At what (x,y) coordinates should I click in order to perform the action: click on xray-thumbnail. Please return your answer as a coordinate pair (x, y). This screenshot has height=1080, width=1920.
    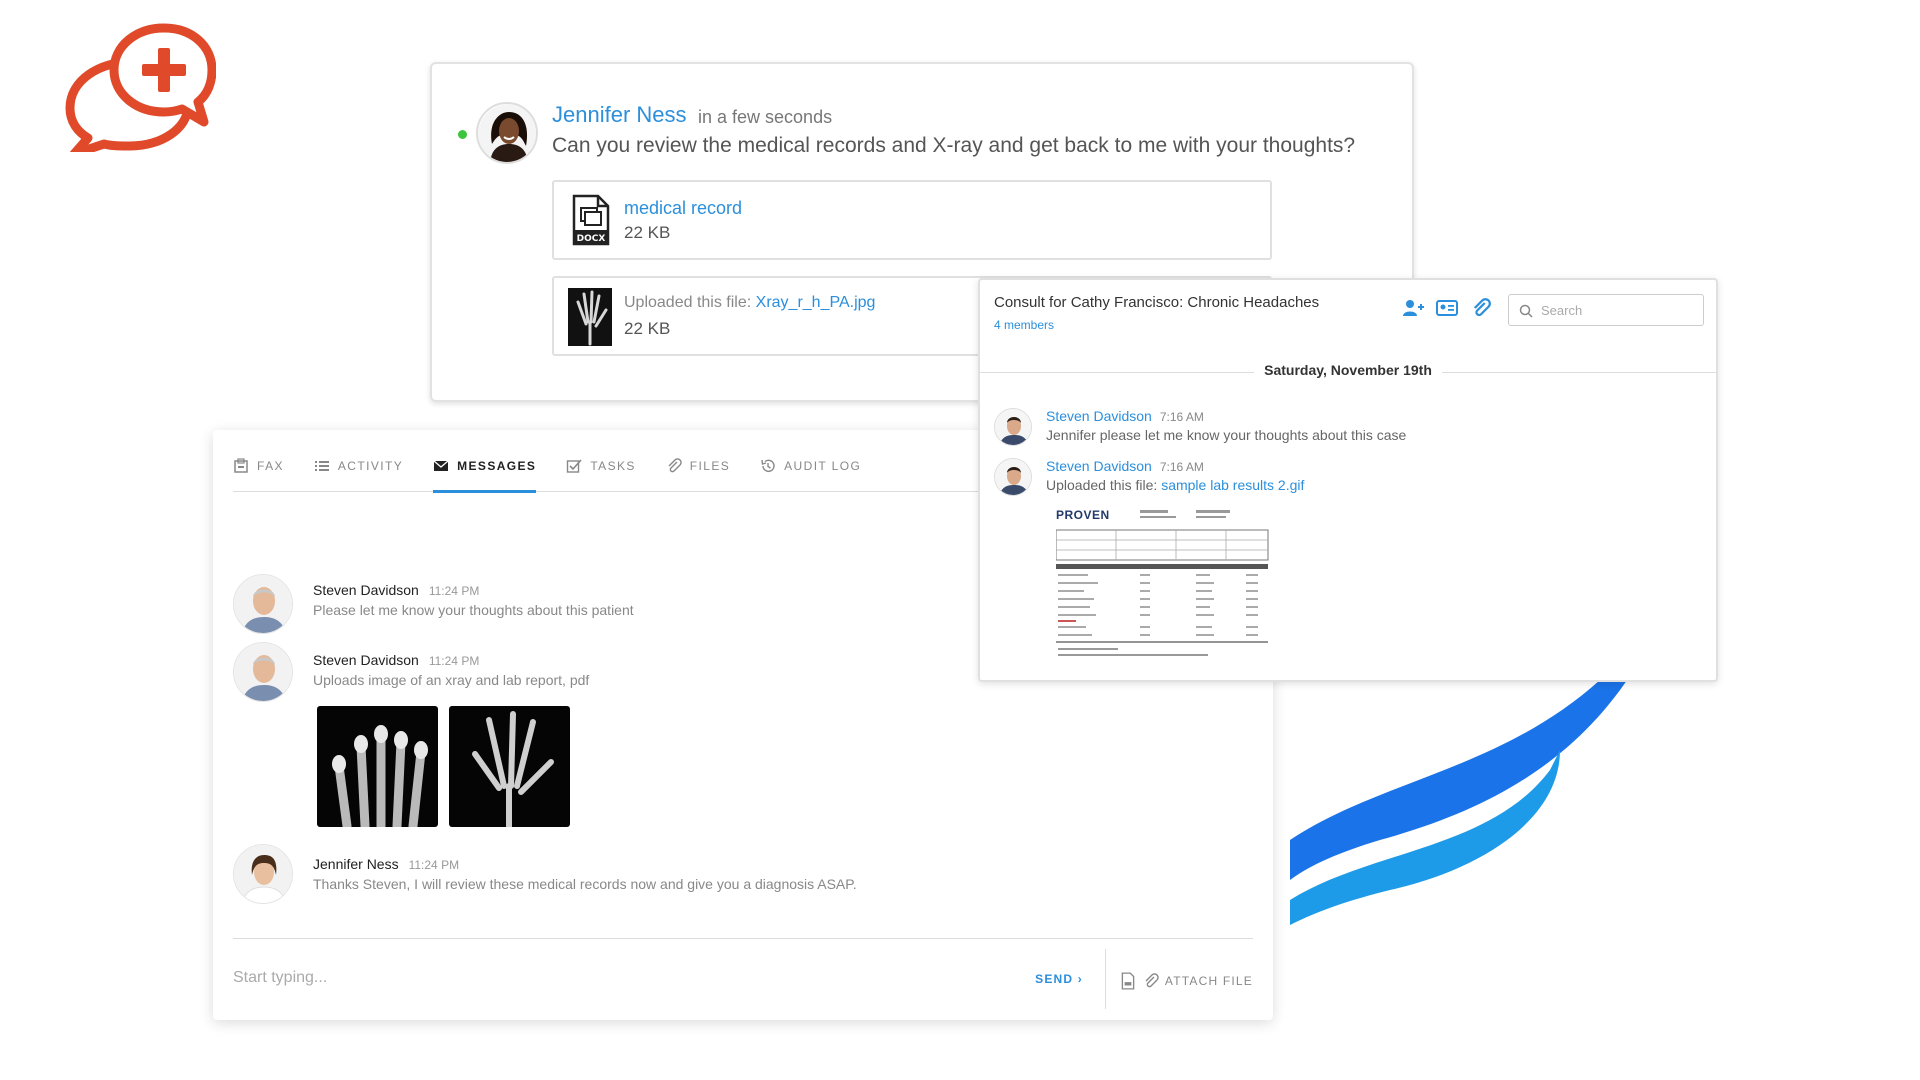
    Looking at the image, I should click on (590, 317).